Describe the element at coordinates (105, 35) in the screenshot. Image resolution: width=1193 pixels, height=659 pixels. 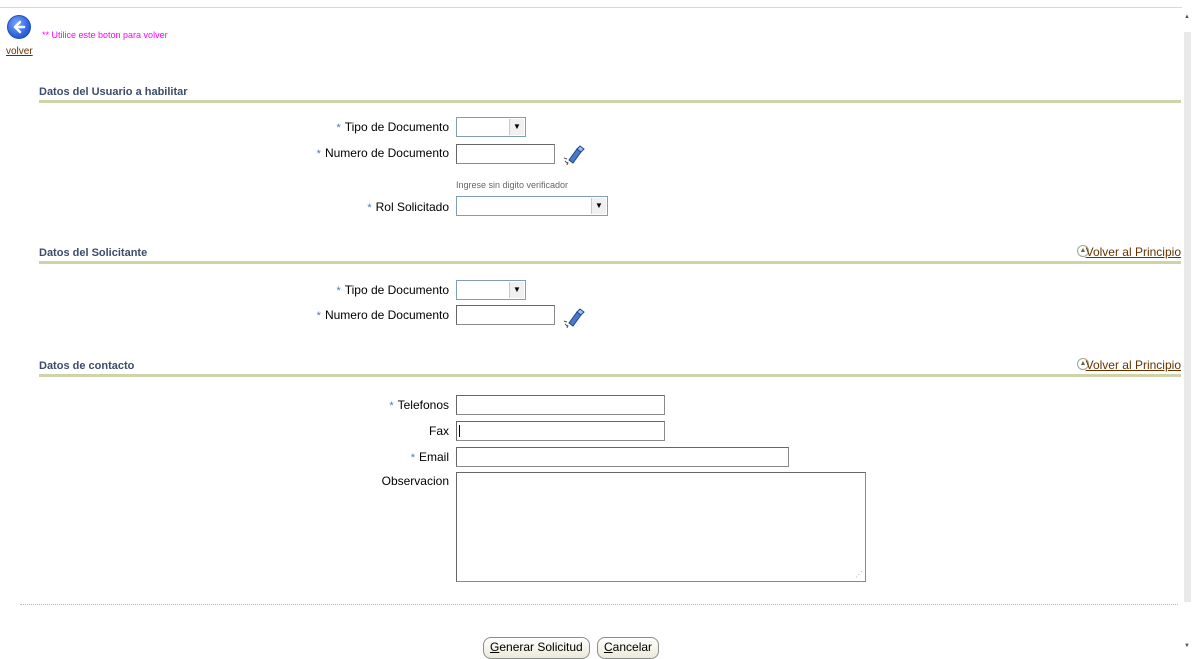
I see `back-hint-text: ** Utilice este boton para volver` at that location.